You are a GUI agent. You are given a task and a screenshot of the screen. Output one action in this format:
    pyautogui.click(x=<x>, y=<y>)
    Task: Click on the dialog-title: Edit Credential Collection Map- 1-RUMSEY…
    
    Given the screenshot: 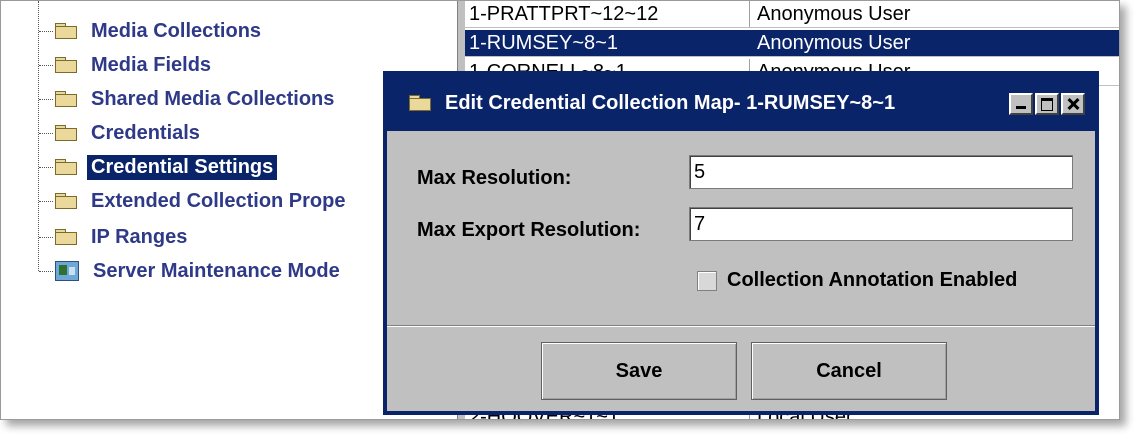 What is the action you would take?
    pyautogui.click(x=670, y=102)
    